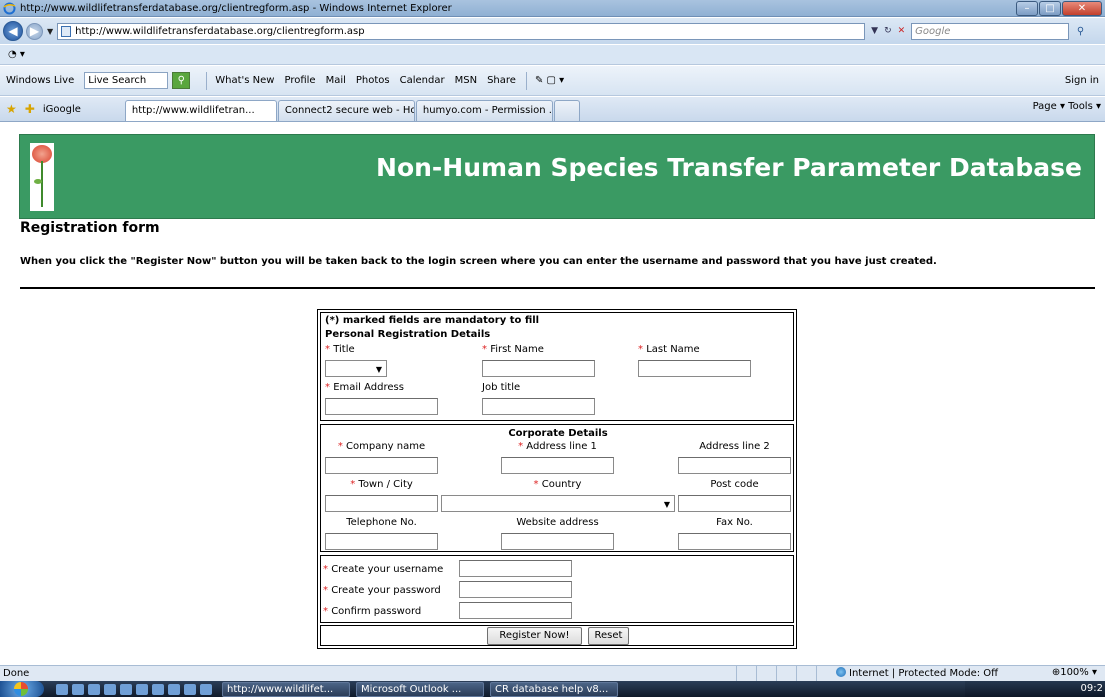 The height and width of the screenshot is (697, 1105). What do you see at coordinates (557, 541) in the screenshot?
I see `website-field` at bounding box center [557, 541].